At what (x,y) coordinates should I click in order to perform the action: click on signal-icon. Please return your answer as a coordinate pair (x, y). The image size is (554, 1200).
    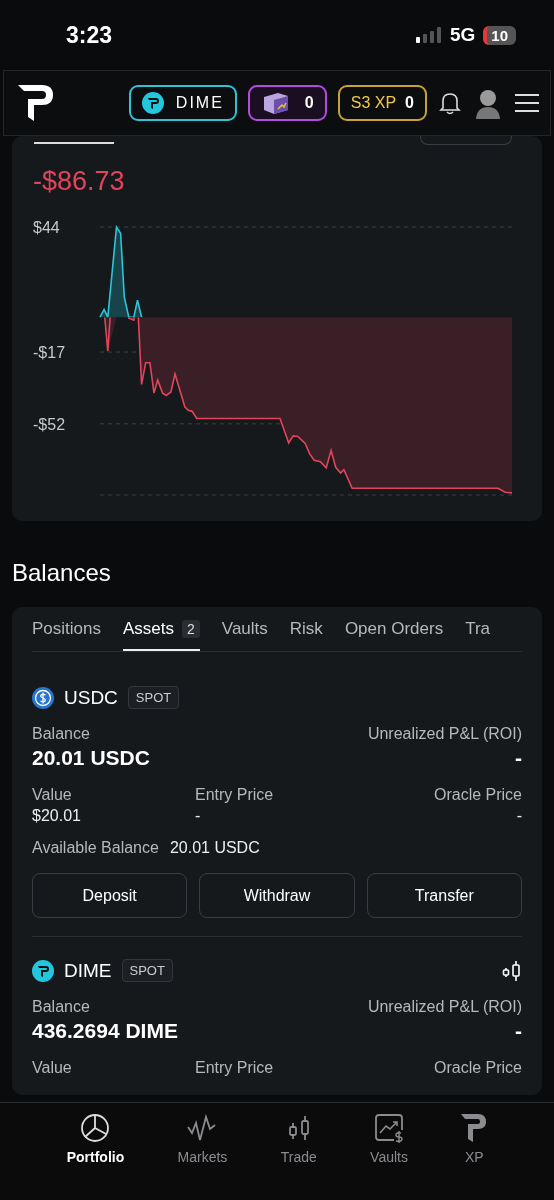
    Looking at the image, I should click on (428, 35).